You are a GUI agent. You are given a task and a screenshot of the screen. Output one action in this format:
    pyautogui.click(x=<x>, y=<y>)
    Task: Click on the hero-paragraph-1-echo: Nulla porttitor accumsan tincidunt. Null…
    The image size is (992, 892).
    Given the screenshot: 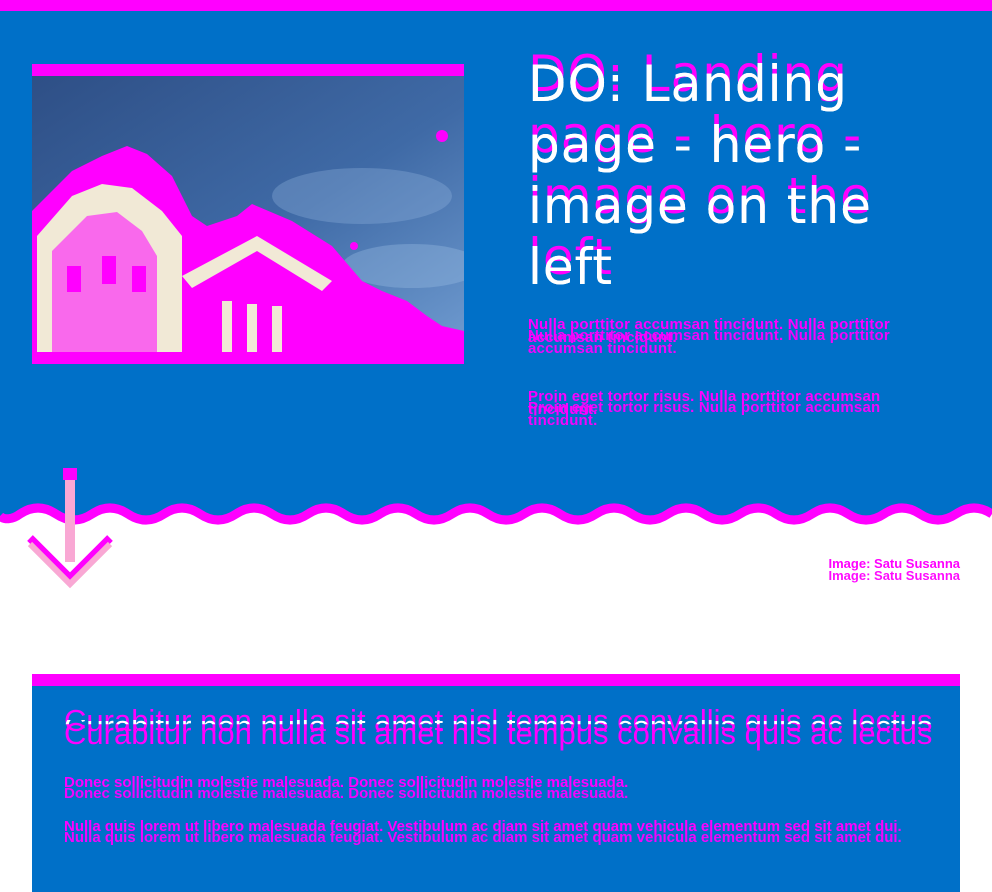 What is the action you would take?
    pyautogui.click(x=709, y=342)
    